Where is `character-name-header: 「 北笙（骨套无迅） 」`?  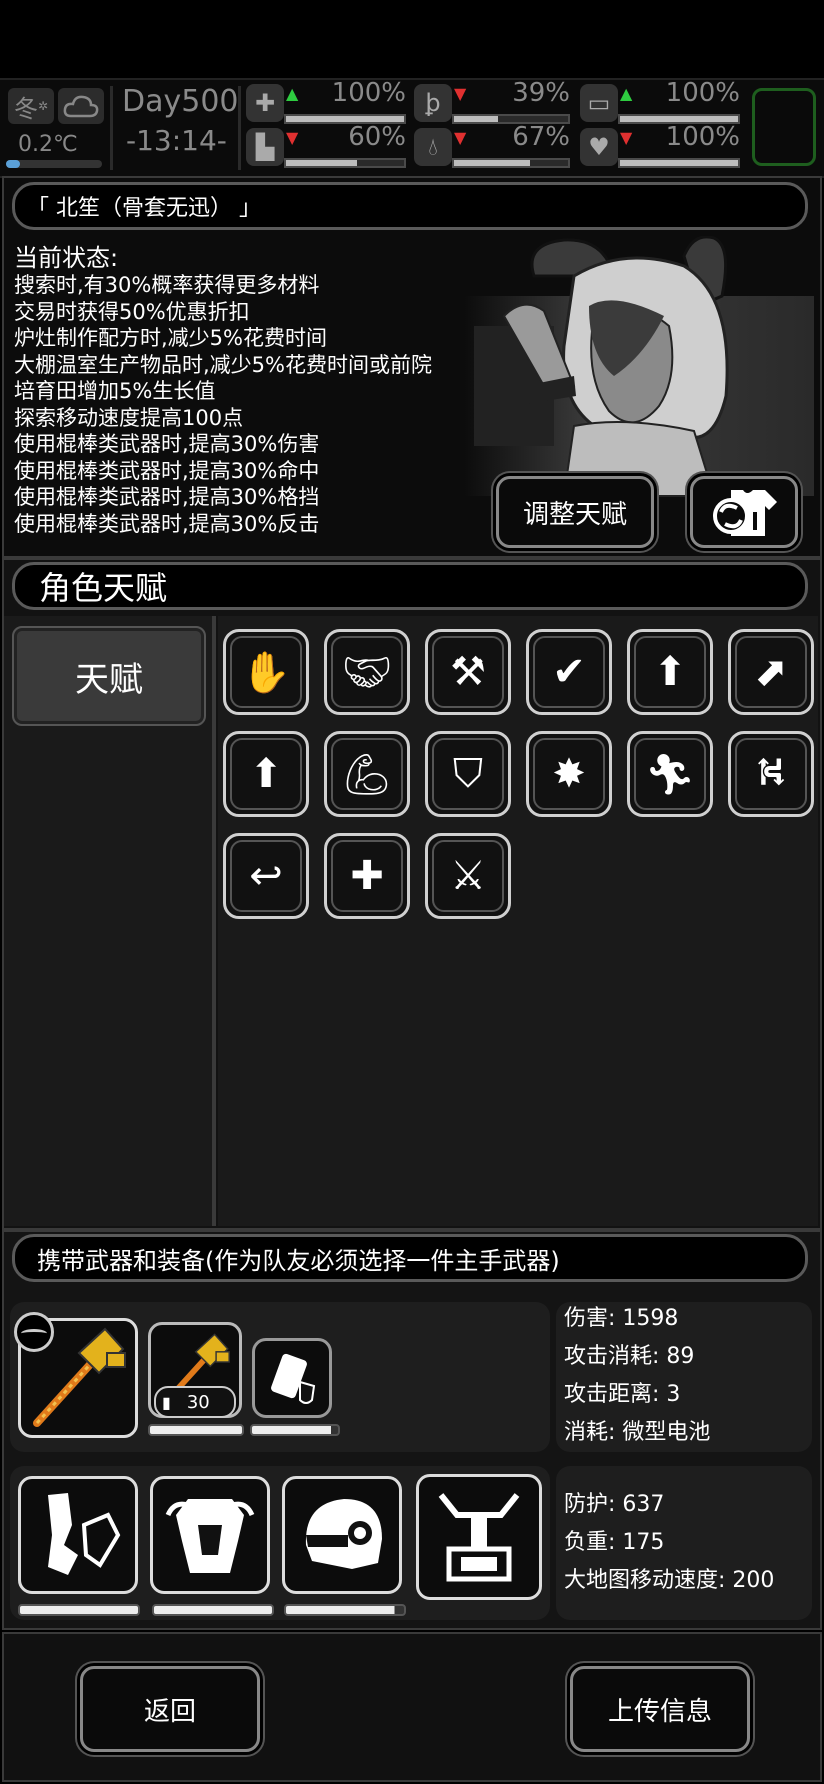 character-name-header: 「 北笙（骨套无迅） 」 is located at coordinates (410, 206).